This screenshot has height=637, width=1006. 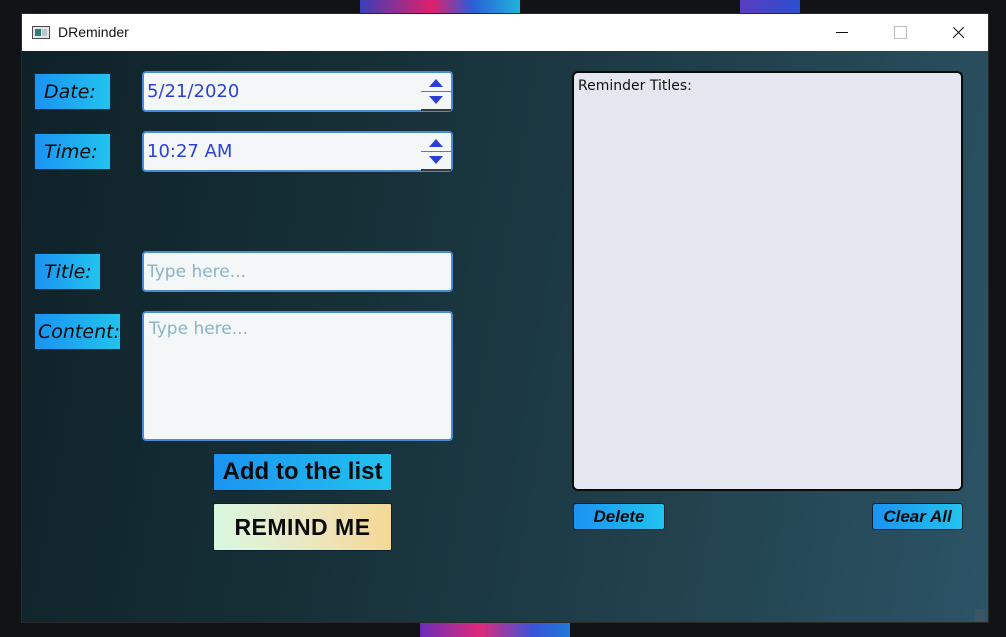 I want to click on time-spin-up, so click(x=436, y=142).